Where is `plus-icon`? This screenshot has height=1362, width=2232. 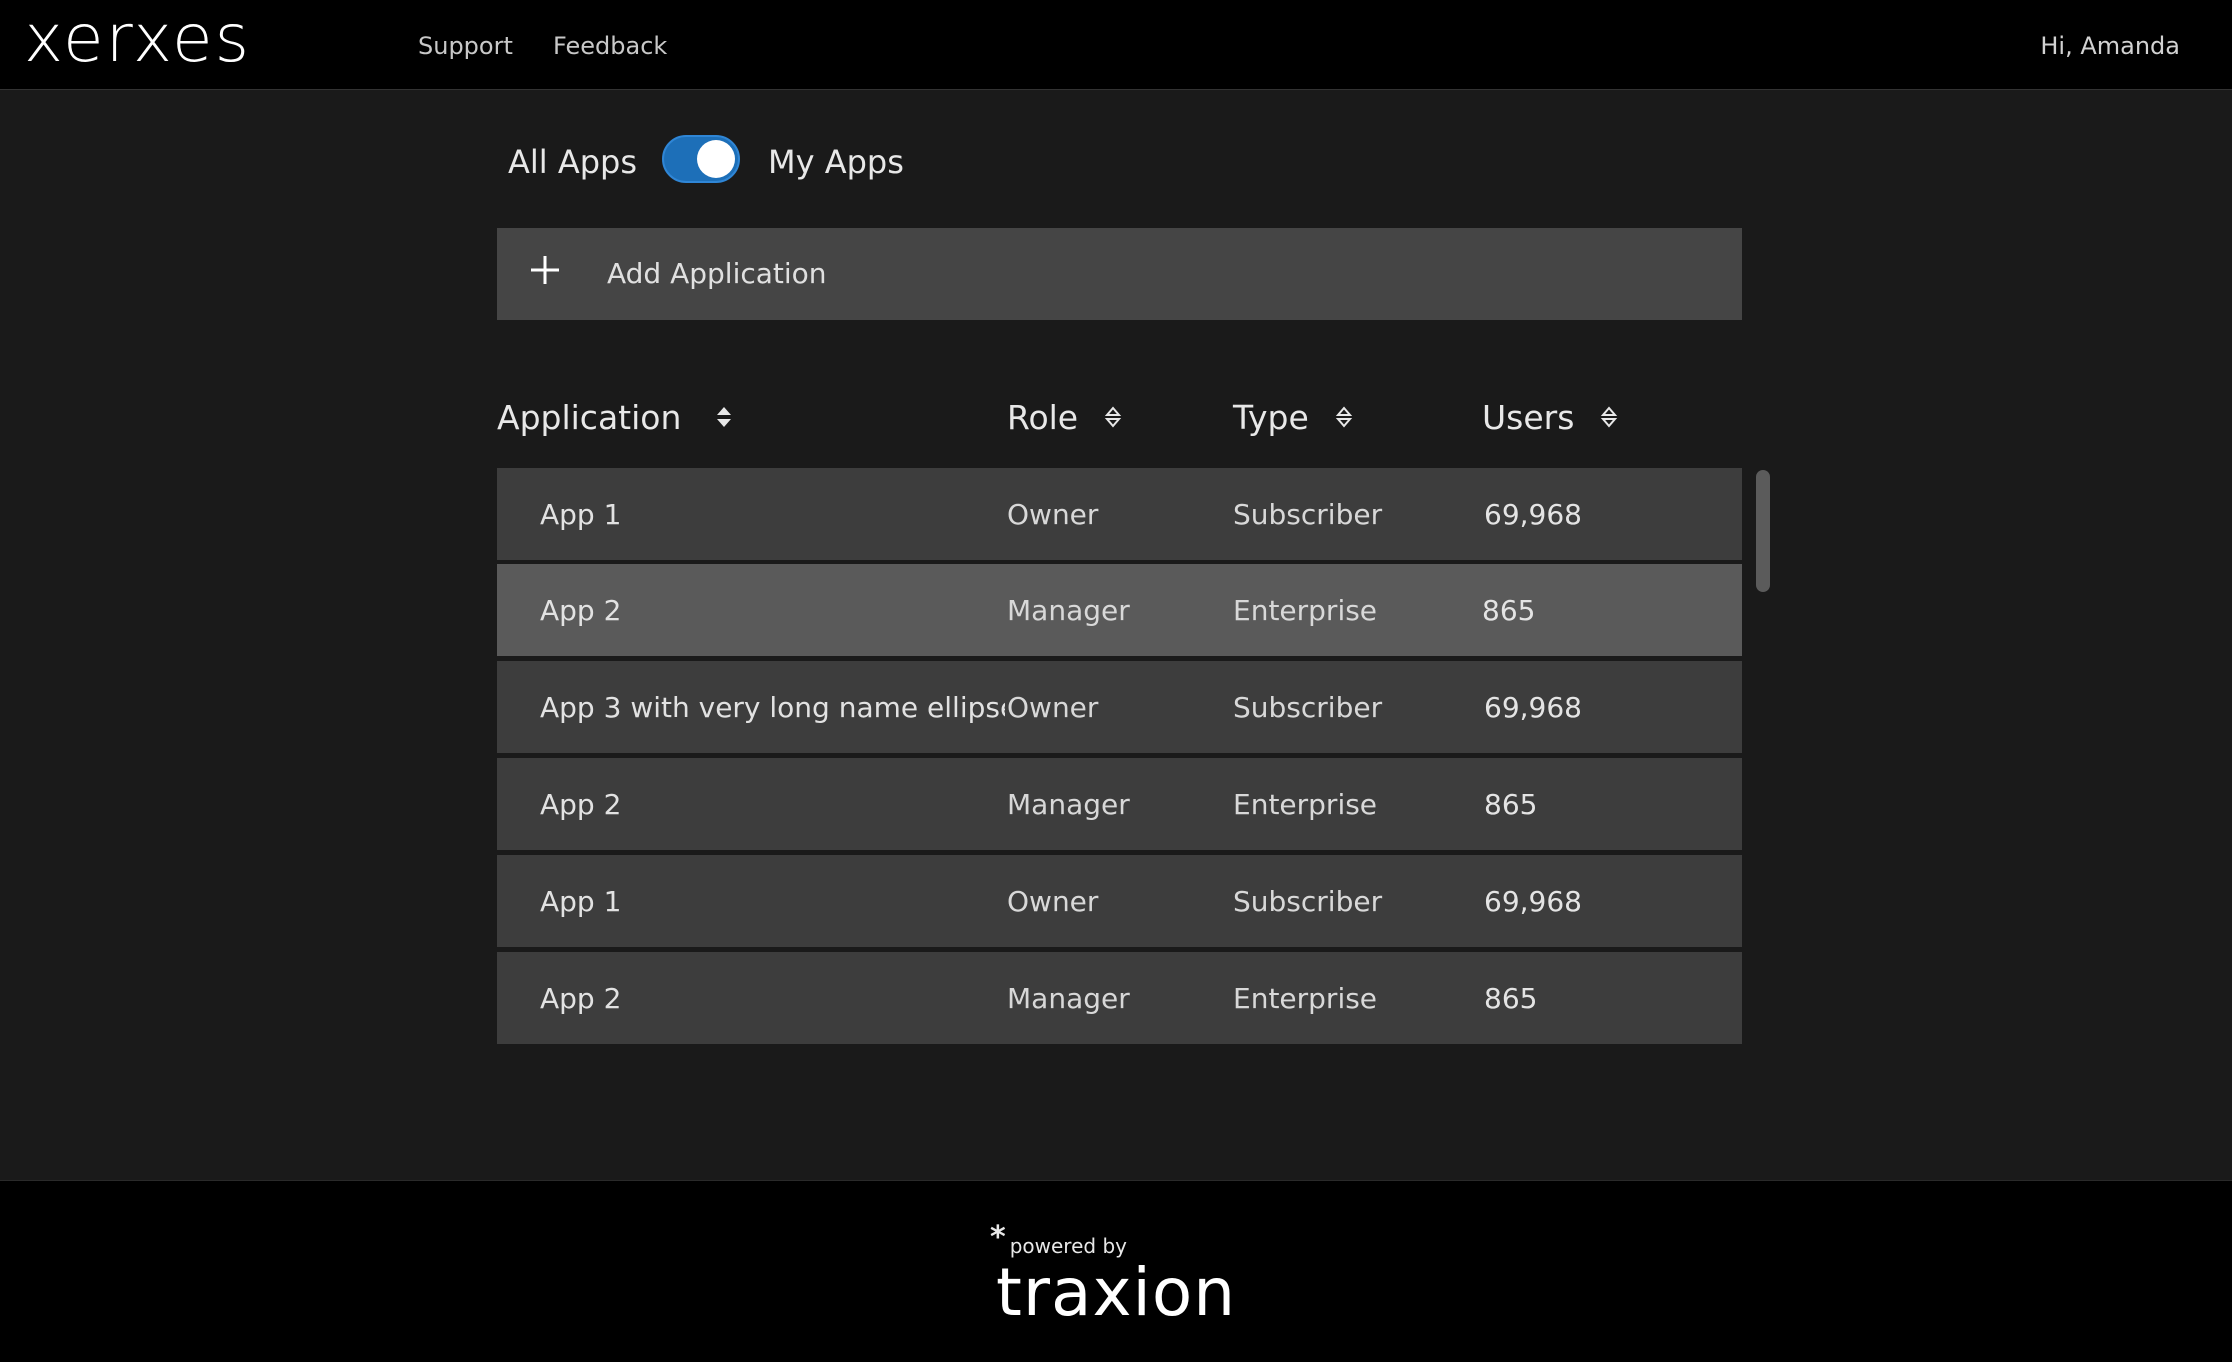 plus-icon is located at coordinates (545, 270).